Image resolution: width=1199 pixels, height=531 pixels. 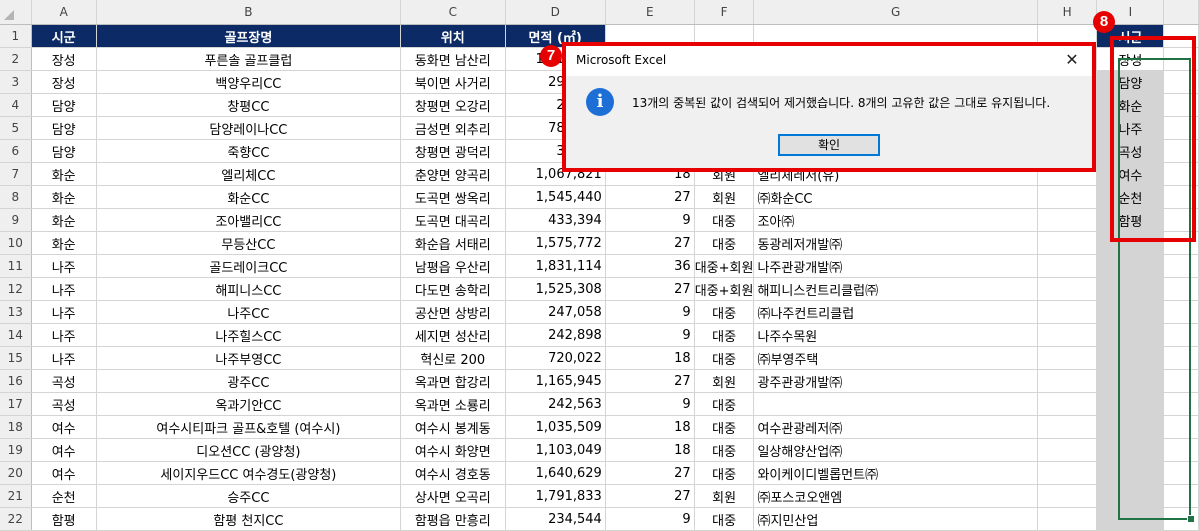 I want to click on cell-golf-course-name: 골드레이크CC, so click(x=248, y=266).